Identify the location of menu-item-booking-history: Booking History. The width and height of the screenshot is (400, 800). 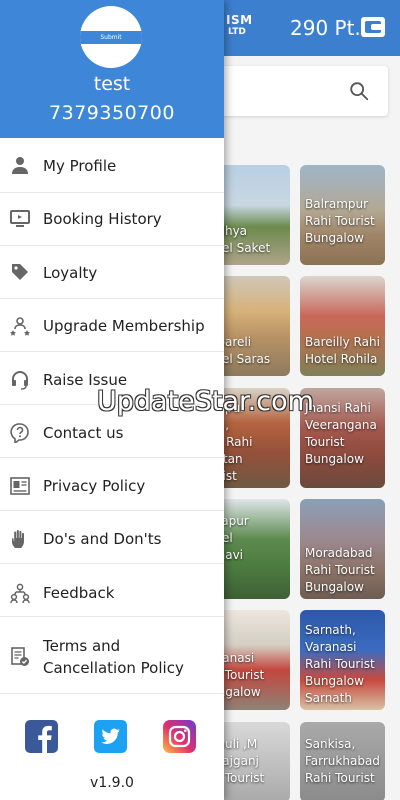
(112, 219).